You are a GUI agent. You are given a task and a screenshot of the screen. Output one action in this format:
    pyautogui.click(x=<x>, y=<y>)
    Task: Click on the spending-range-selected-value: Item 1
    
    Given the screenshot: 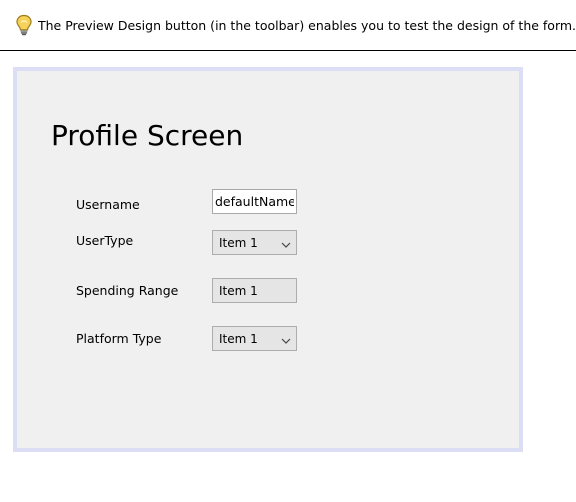 What is the action you would take?
    pyautogui.click(x=238, y=291)
    